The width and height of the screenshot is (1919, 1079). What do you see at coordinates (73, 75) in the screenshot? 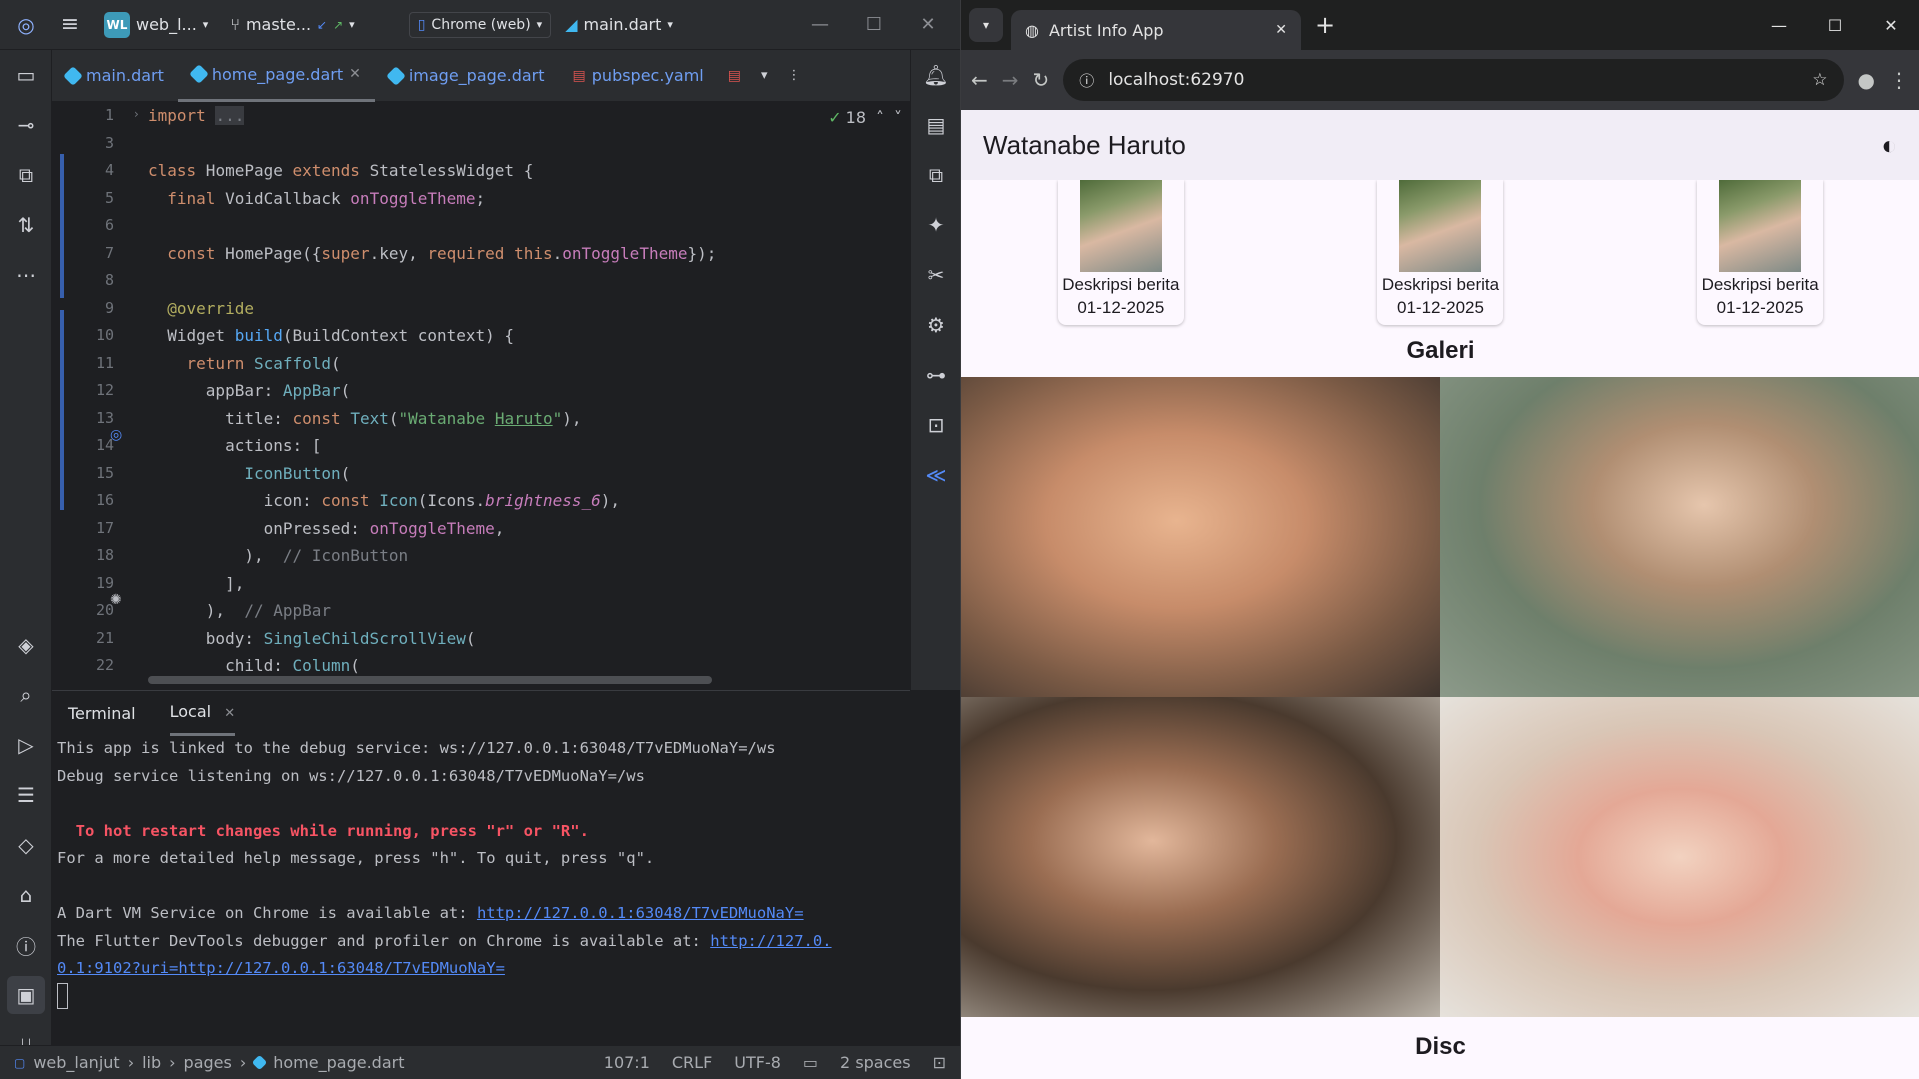
I see `dart-file-icon` at bounding box center [73, 75].